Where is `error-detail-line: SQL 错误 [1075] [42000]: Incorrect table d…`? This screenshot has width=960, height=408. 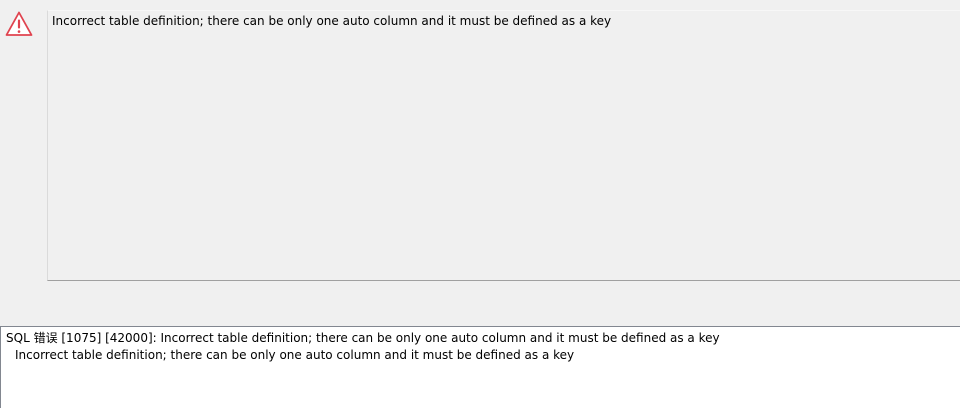
error-detail-line: SQL 错误 [1075] [42000]: Incorrect table d… is located at coordinates (363, 338).